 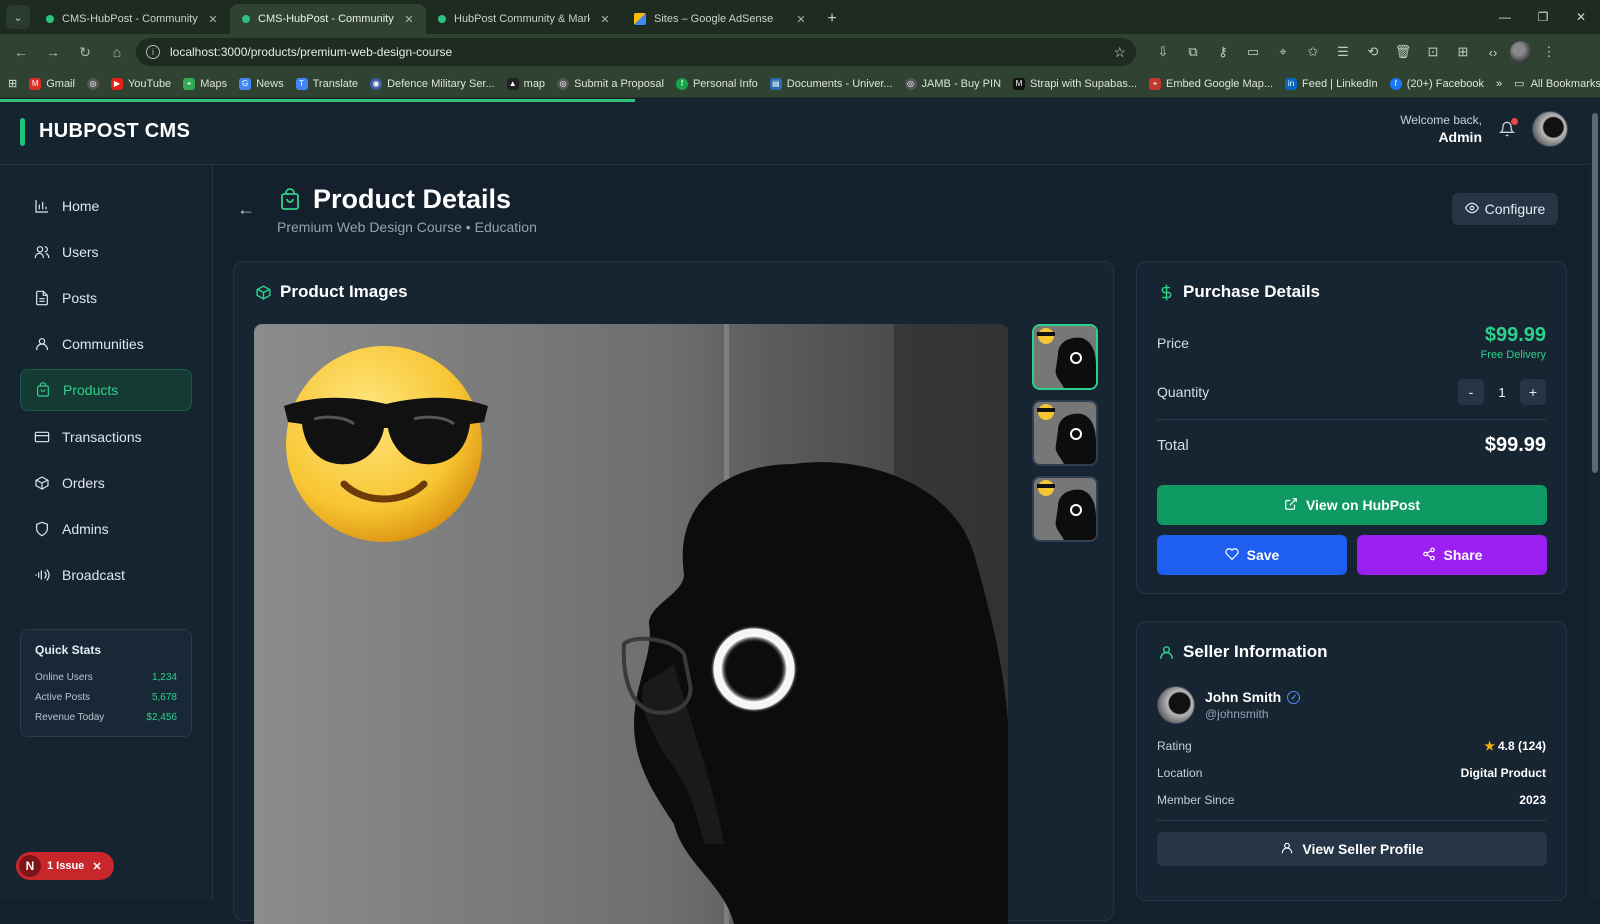 I want to click on total-row: Total $99.99, so click(x=1351, y=445).